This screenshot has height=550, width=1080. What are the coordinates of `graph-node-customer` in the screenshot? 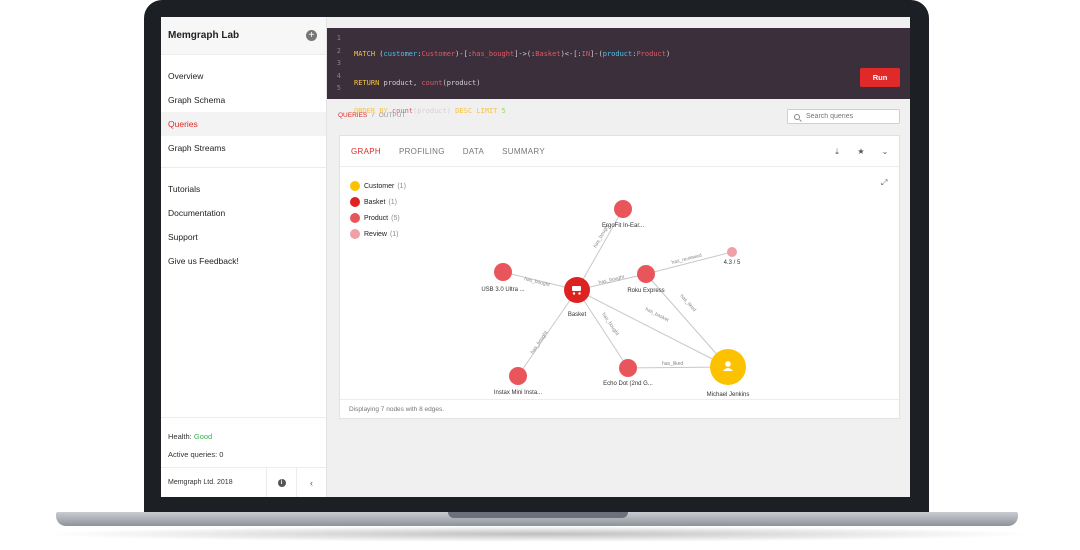 It's located at (728, 367).